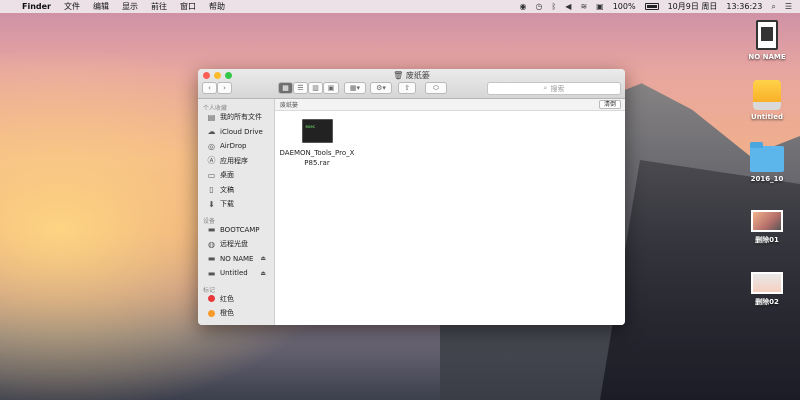 This screenshot has height=400, width=800. I want to click on all-files-icon: ▤, so click(211, 117).